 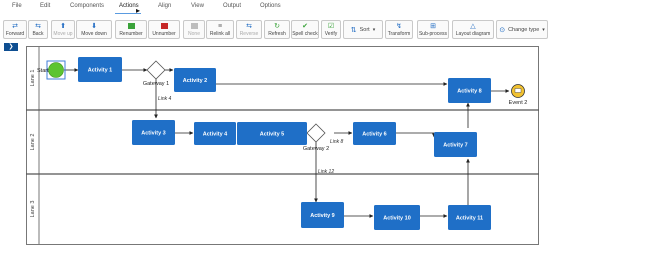 What do you see at coordinates (331, 26) in the screenshot?
I see `verify-icon: ☑` at bounding box center [331, 26].